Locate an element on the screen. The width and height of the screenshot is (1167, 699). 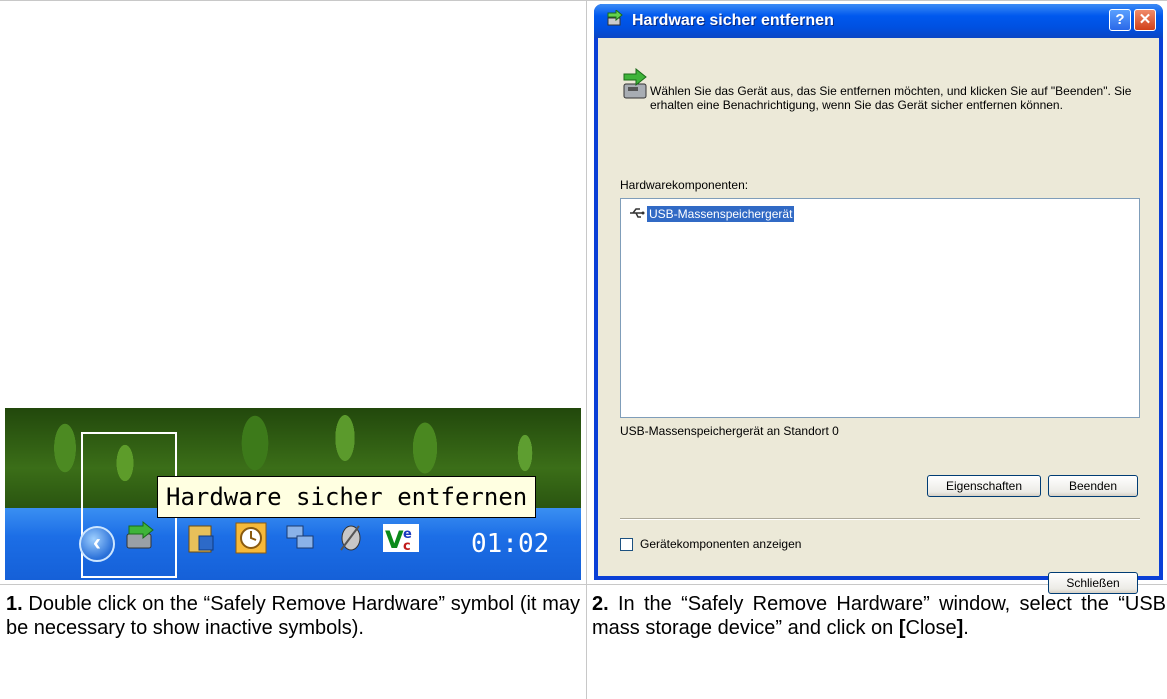
show-hidden-icons-button: ‹ is located at coordinates (97, 544).